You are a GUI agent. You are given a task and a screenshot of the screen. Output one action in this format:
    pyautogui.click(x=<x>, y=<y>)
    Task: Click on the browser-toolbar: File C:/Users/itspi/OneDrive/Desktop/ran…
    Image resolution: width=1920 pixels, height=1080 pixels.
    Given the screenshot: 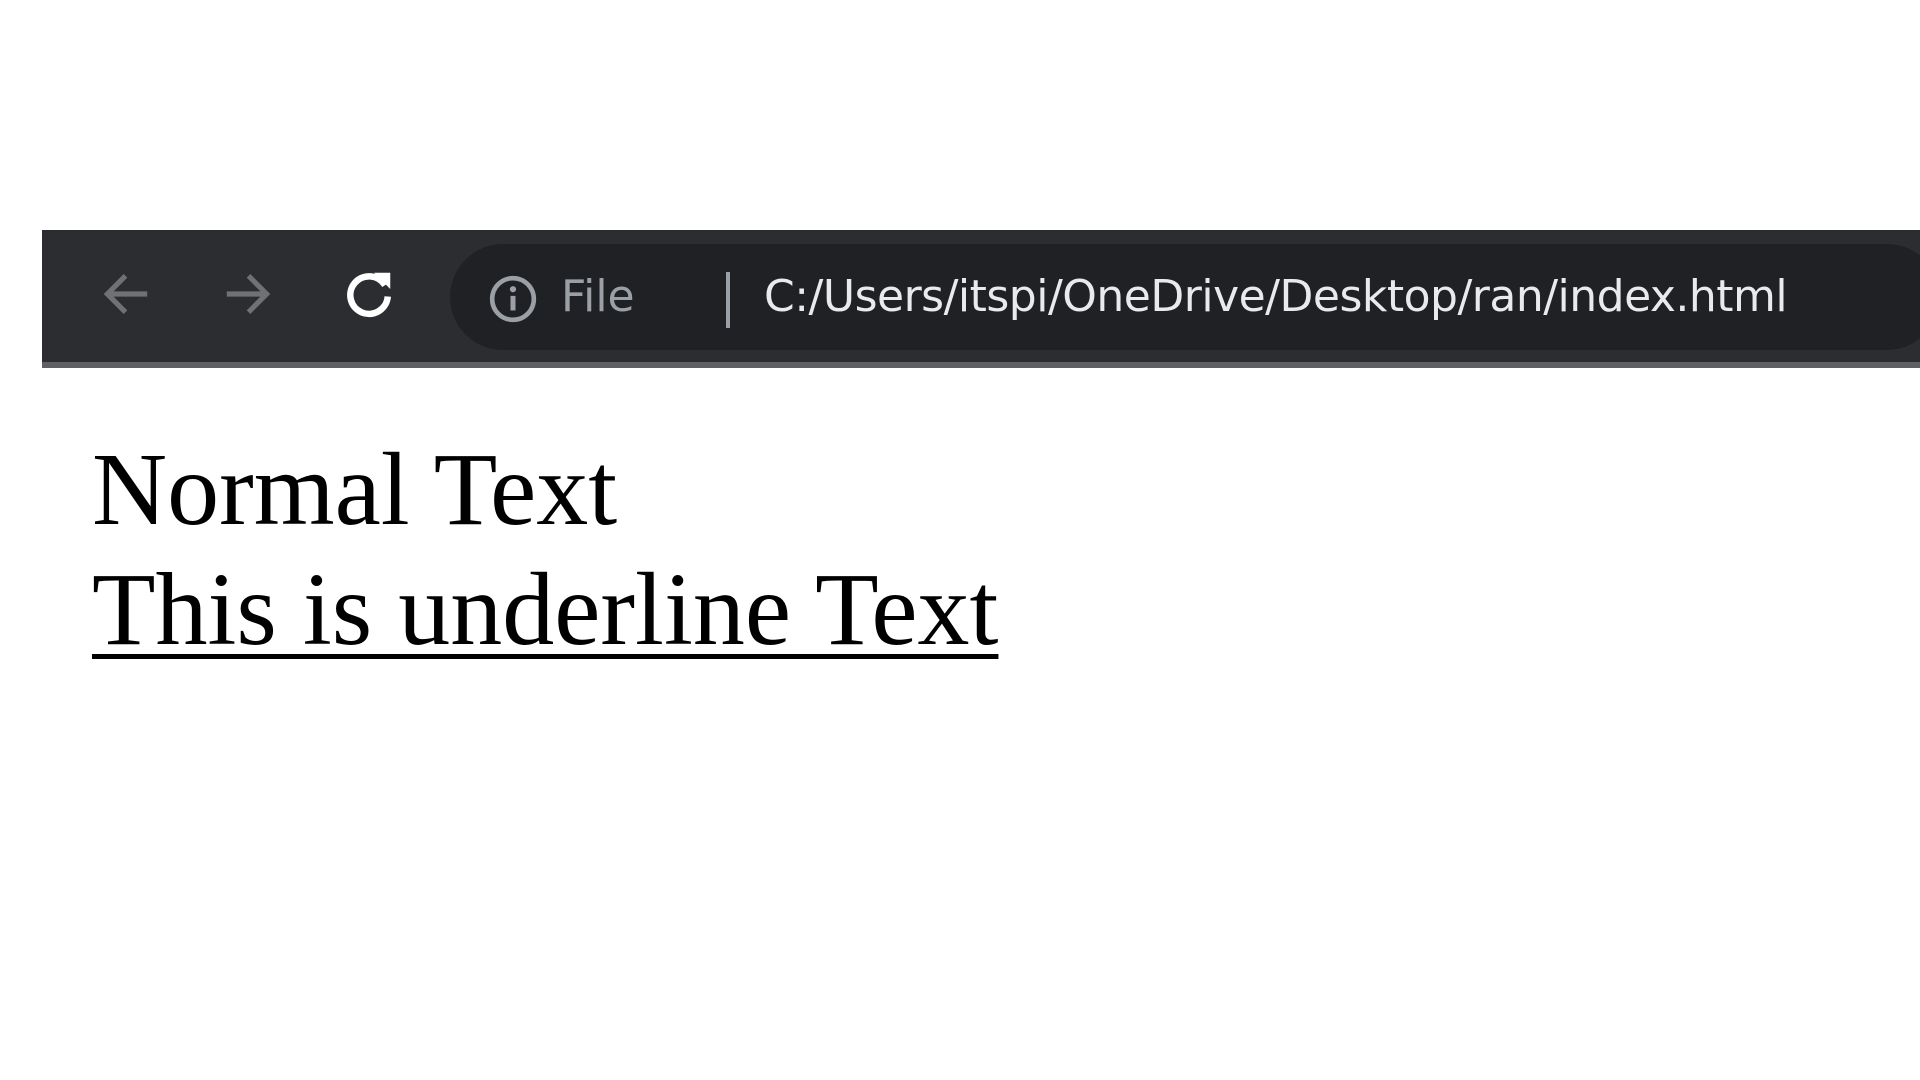 What is the action you would take?
    pyautogui.click(x=981, y=299)
    